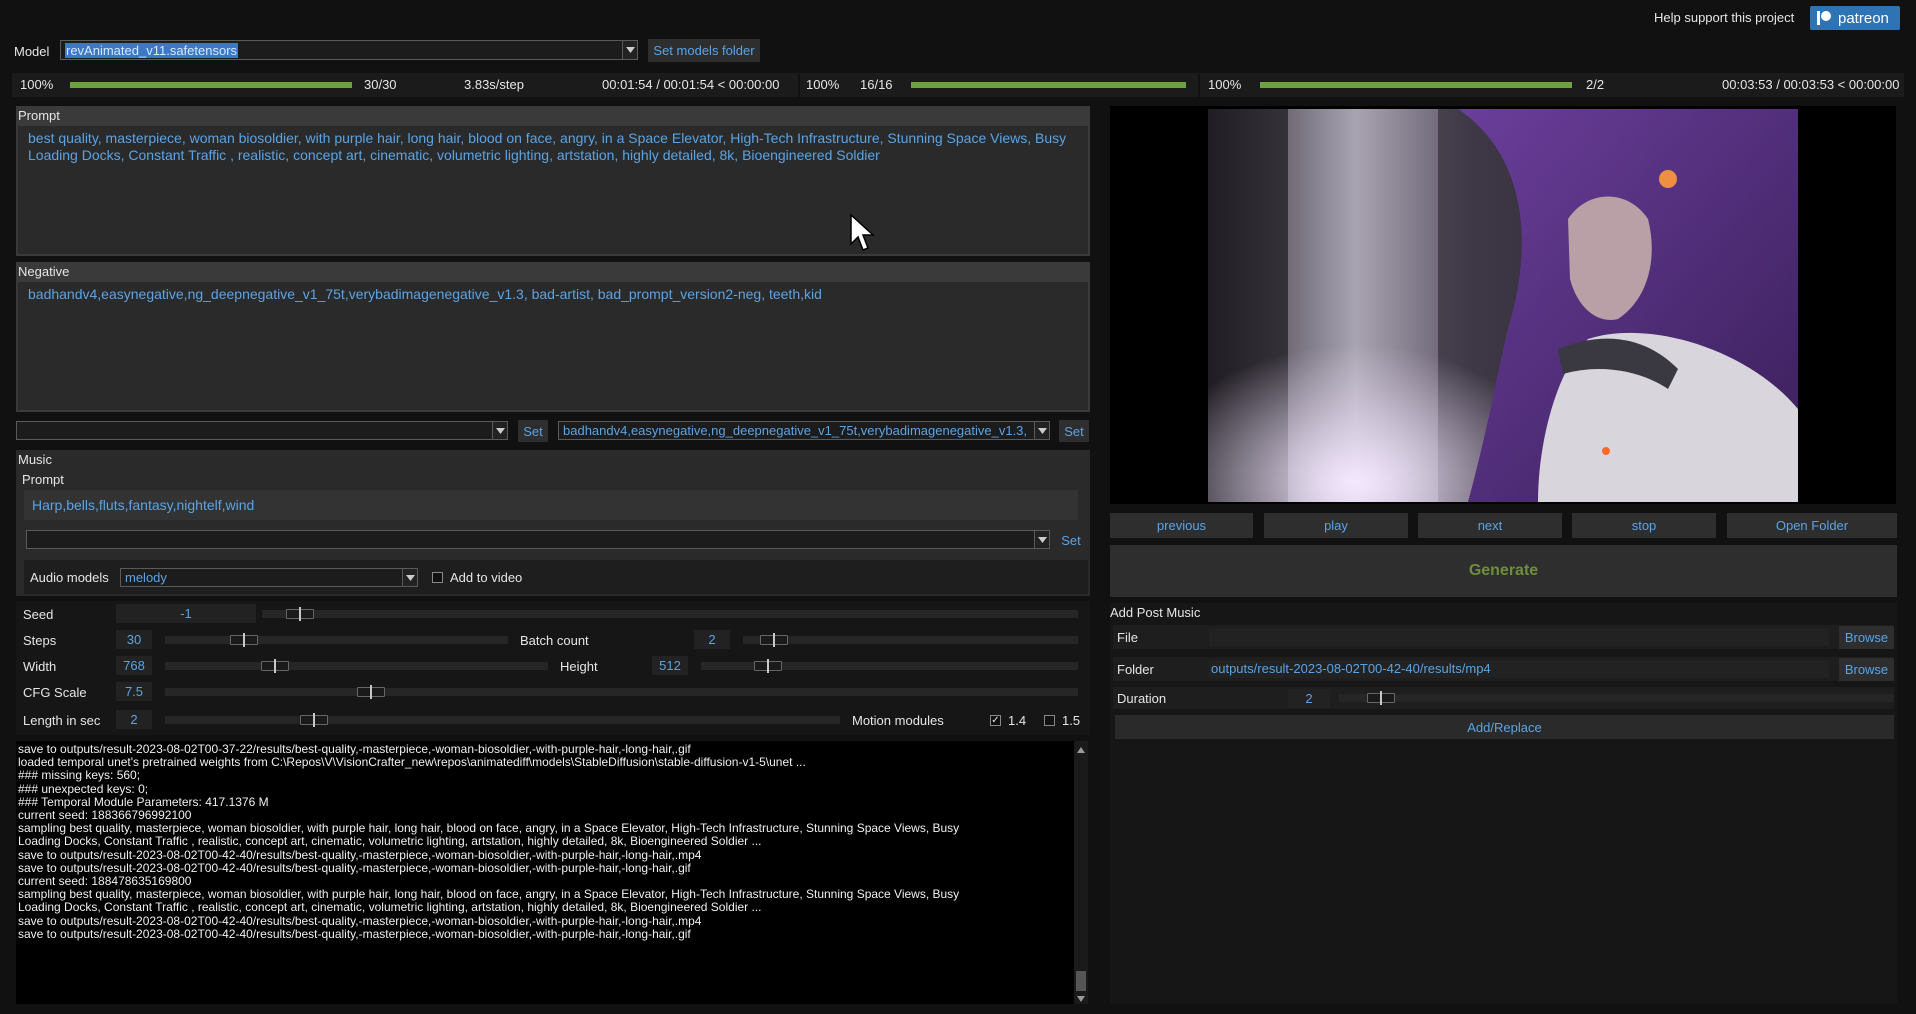 This screenshot has height=1014, width=1916. Describe the element at coordinates (1225, 84) in the screenshot. I see `progress3-percent: 100%` at that location.